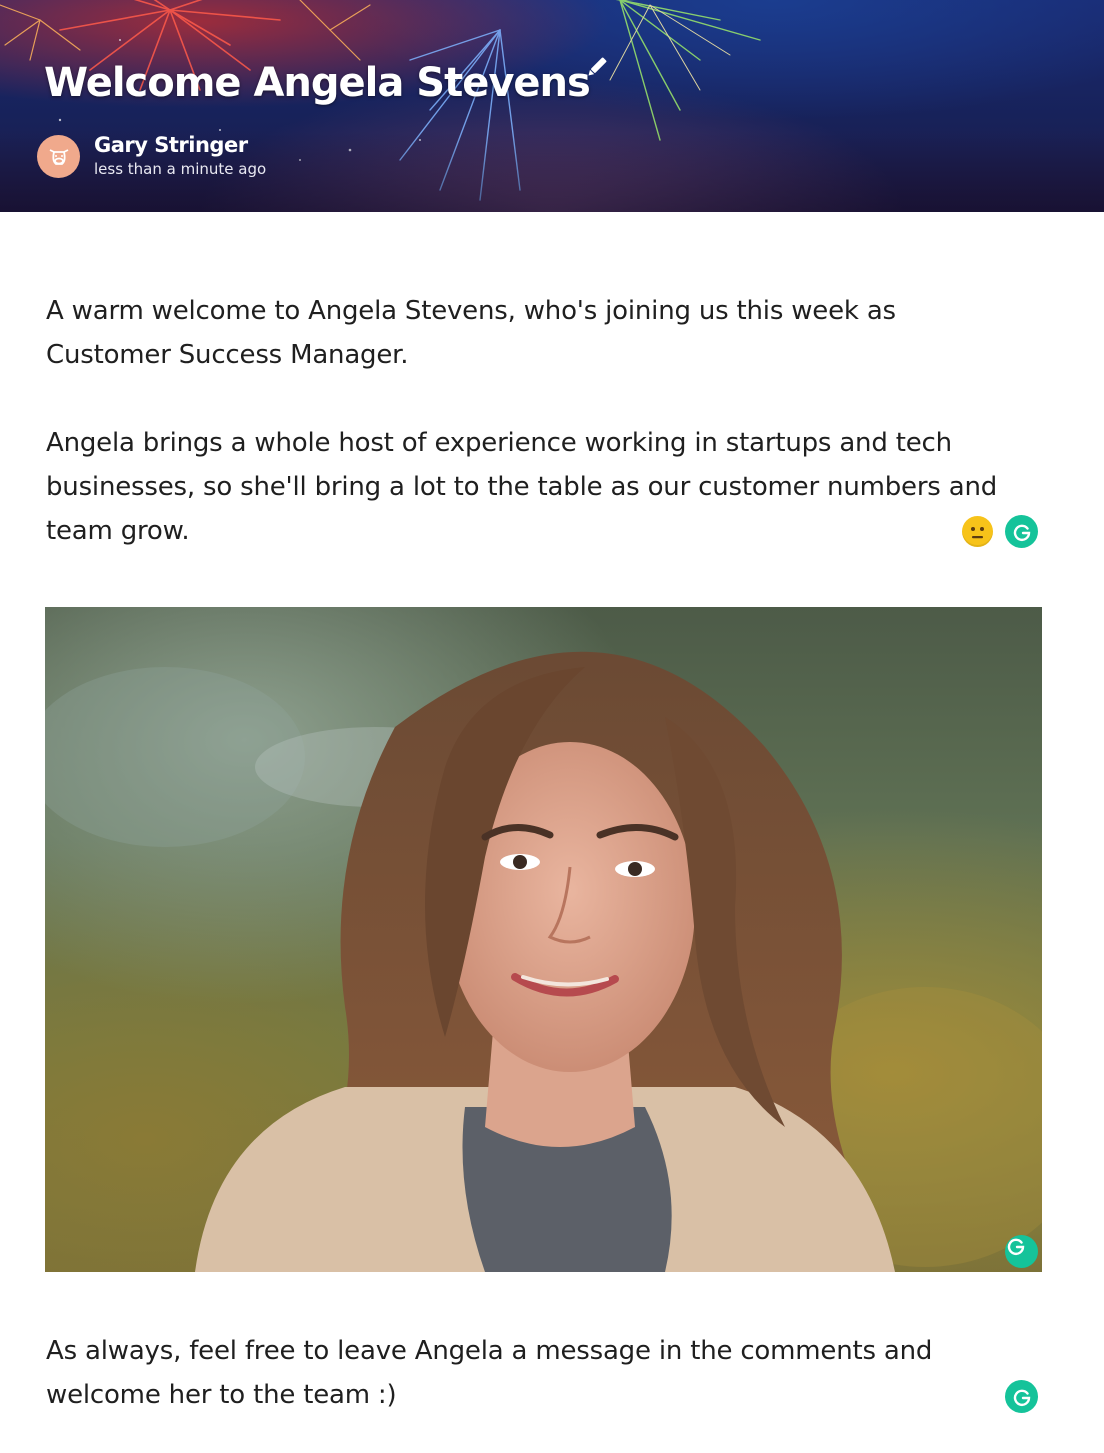 The height and width of the screenshot is (1453, 1104). What do you see at coordinates (180, 169) in the screenshot?
I see `post-timestamp: less than a minute ago` at bounding box center [180, 169].